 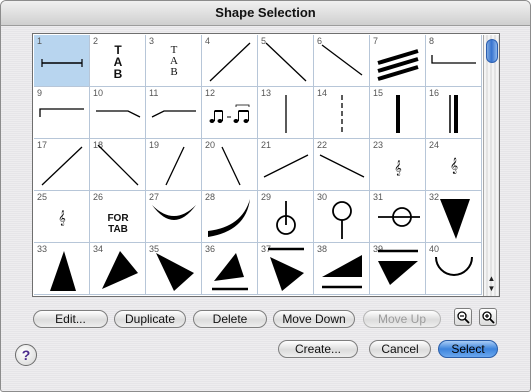 I want to click on bar-with-triangle-shape, so click(x=286, y=269).